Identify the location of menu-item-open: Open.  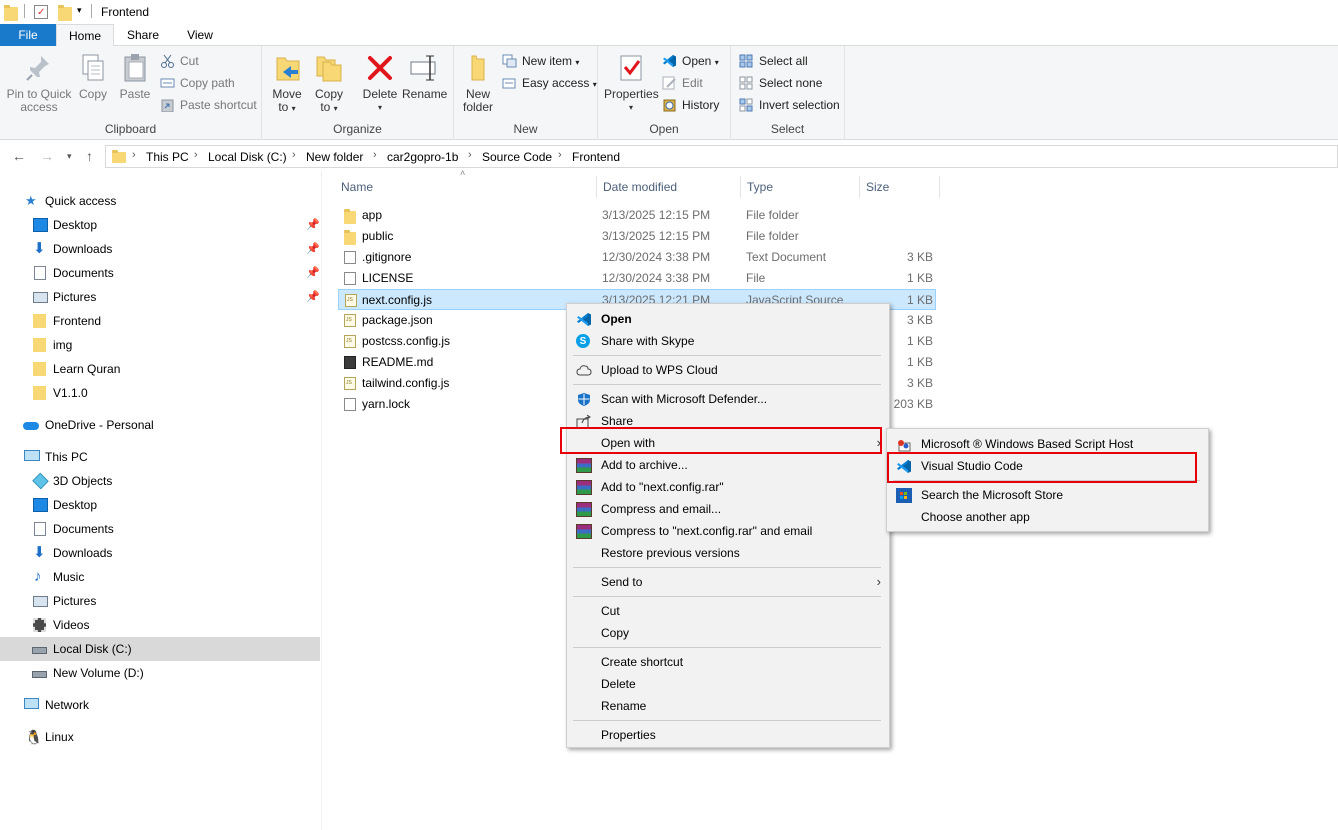
(728, 319).